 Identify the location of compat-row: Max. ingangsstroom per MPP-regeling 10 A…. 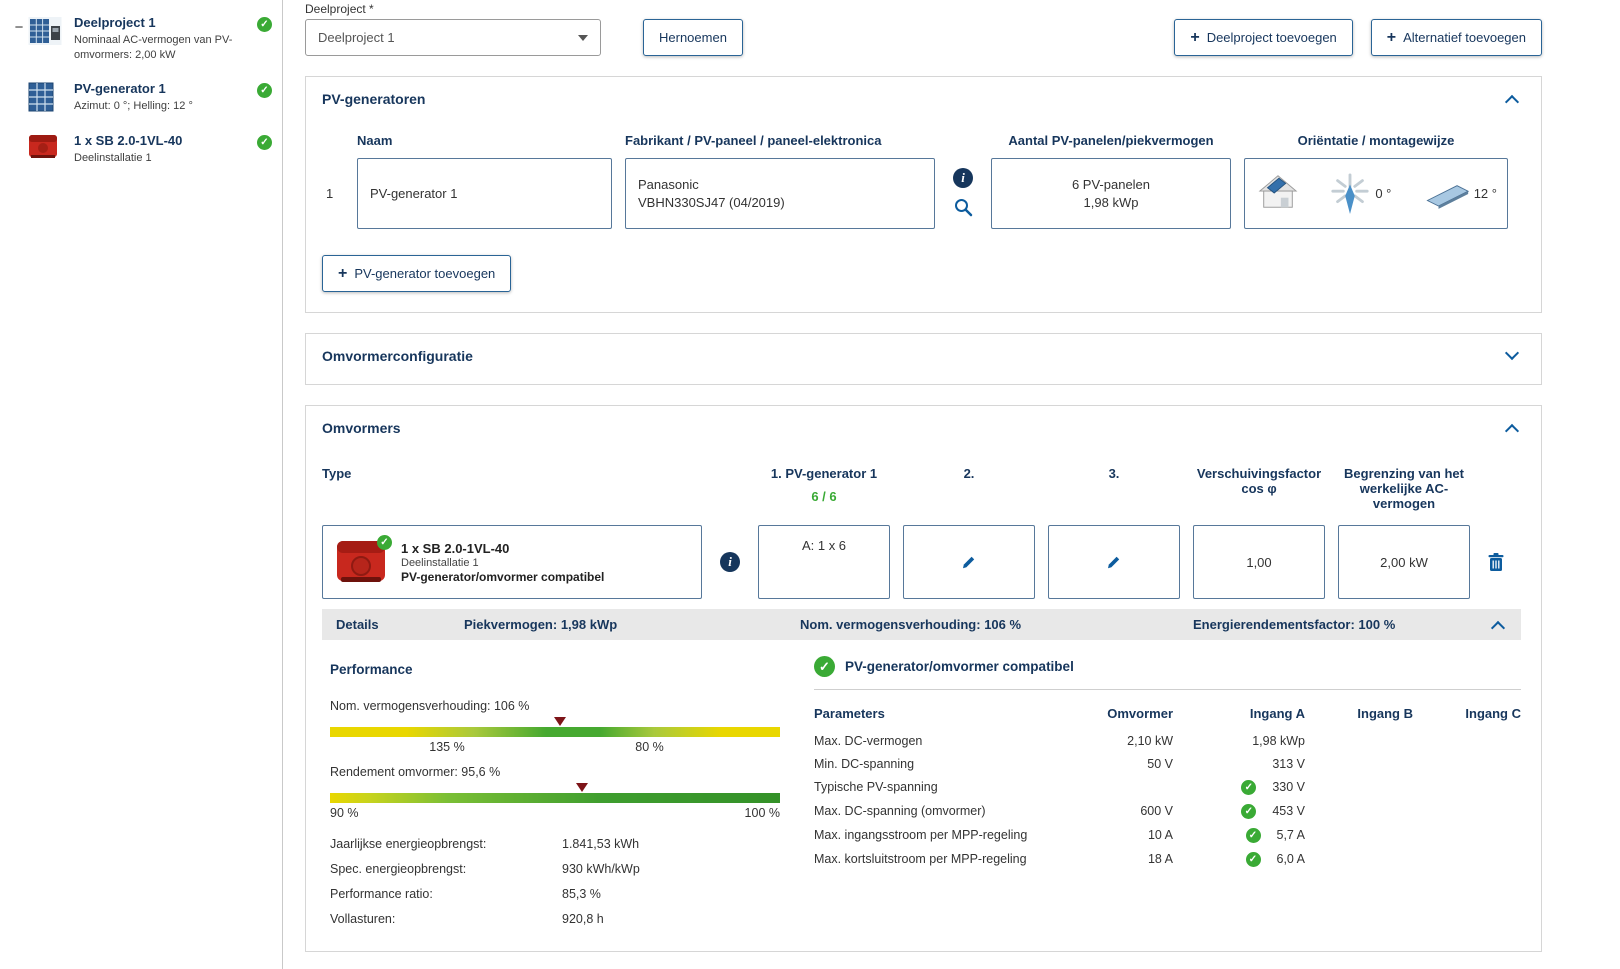
(1167, 835).